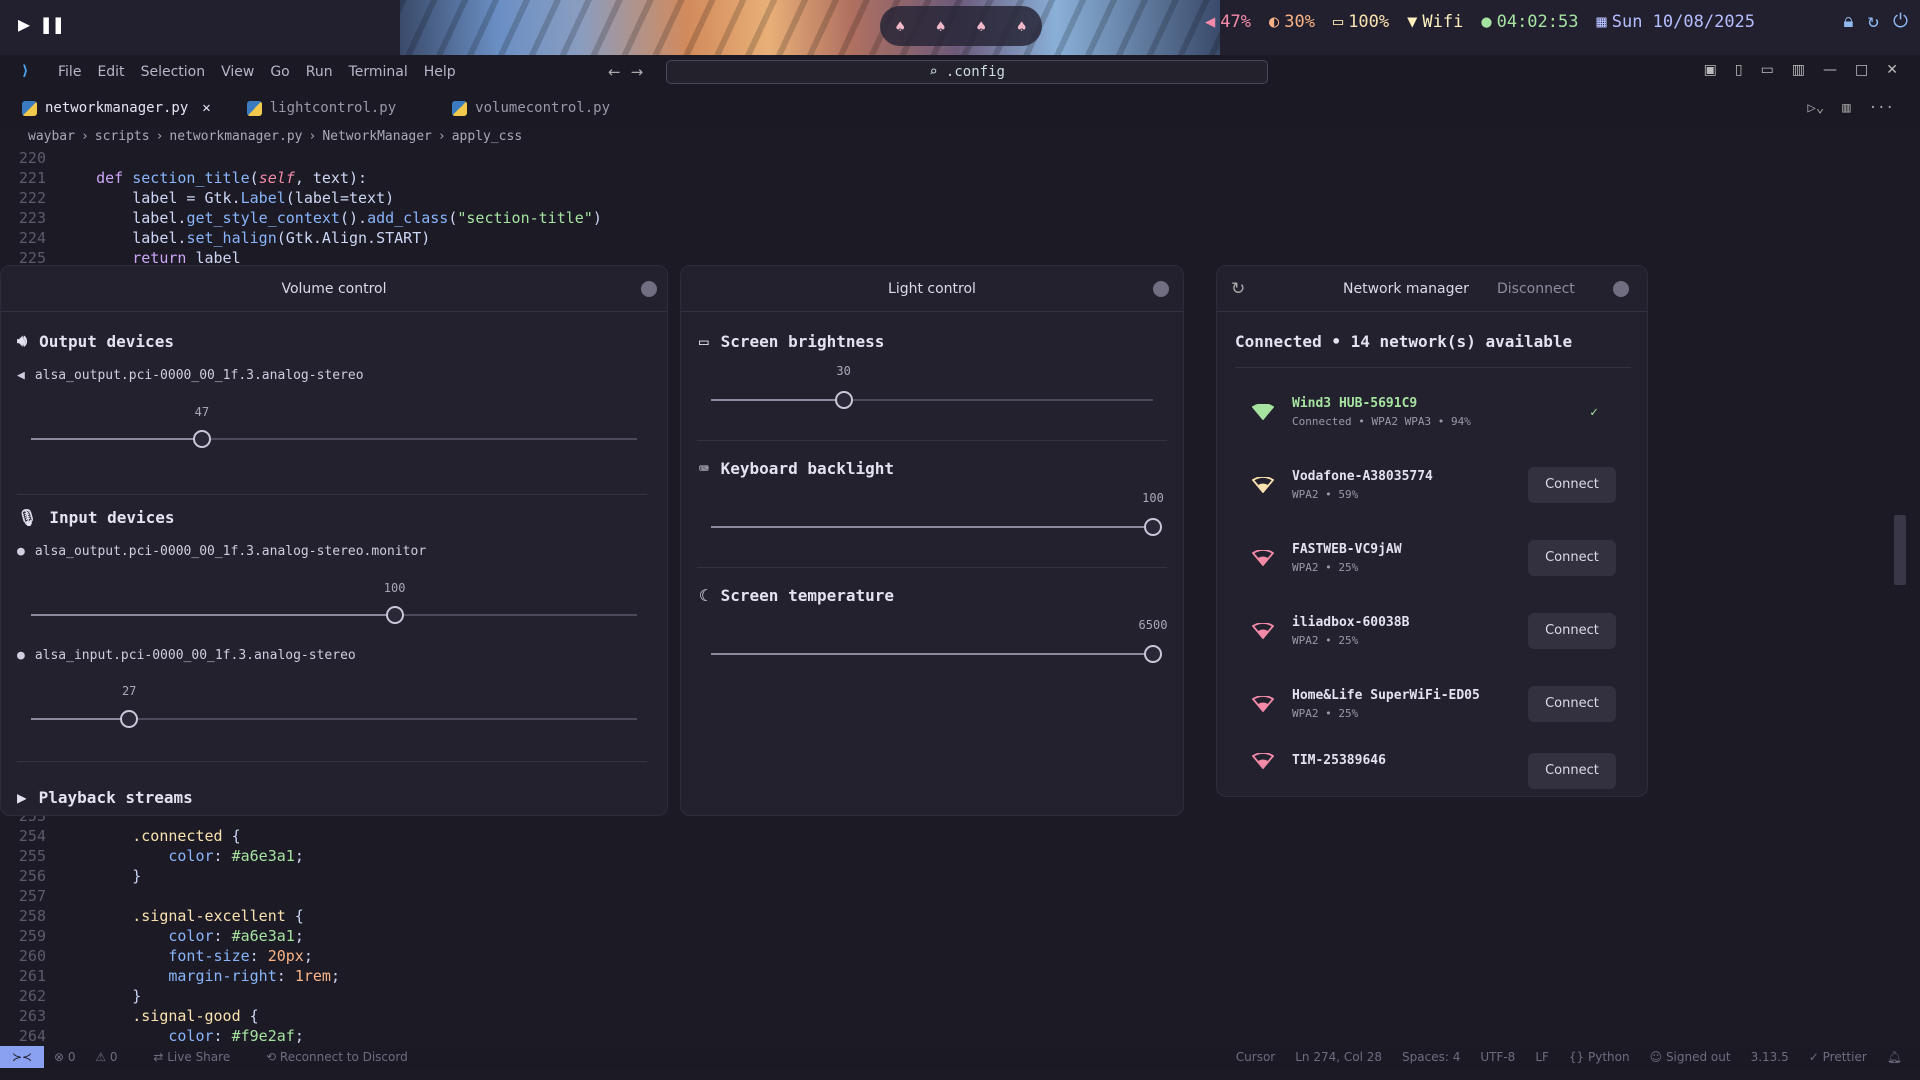 Image resolution: width=1920 pixels, height=1080 pixels. What do you see at coordinates (932, 400) in the screenshot?
I see `brightness-slider` at bounding box center [932, 400].